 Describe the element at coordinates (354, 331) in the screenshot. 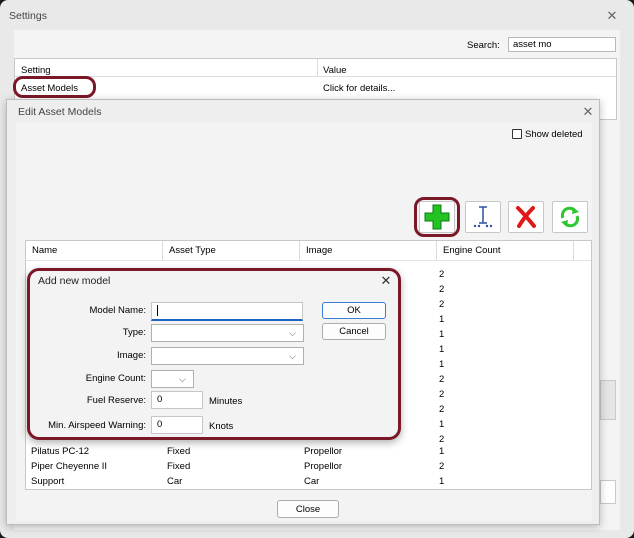

I see `cancel-button: Cancel` at that location.